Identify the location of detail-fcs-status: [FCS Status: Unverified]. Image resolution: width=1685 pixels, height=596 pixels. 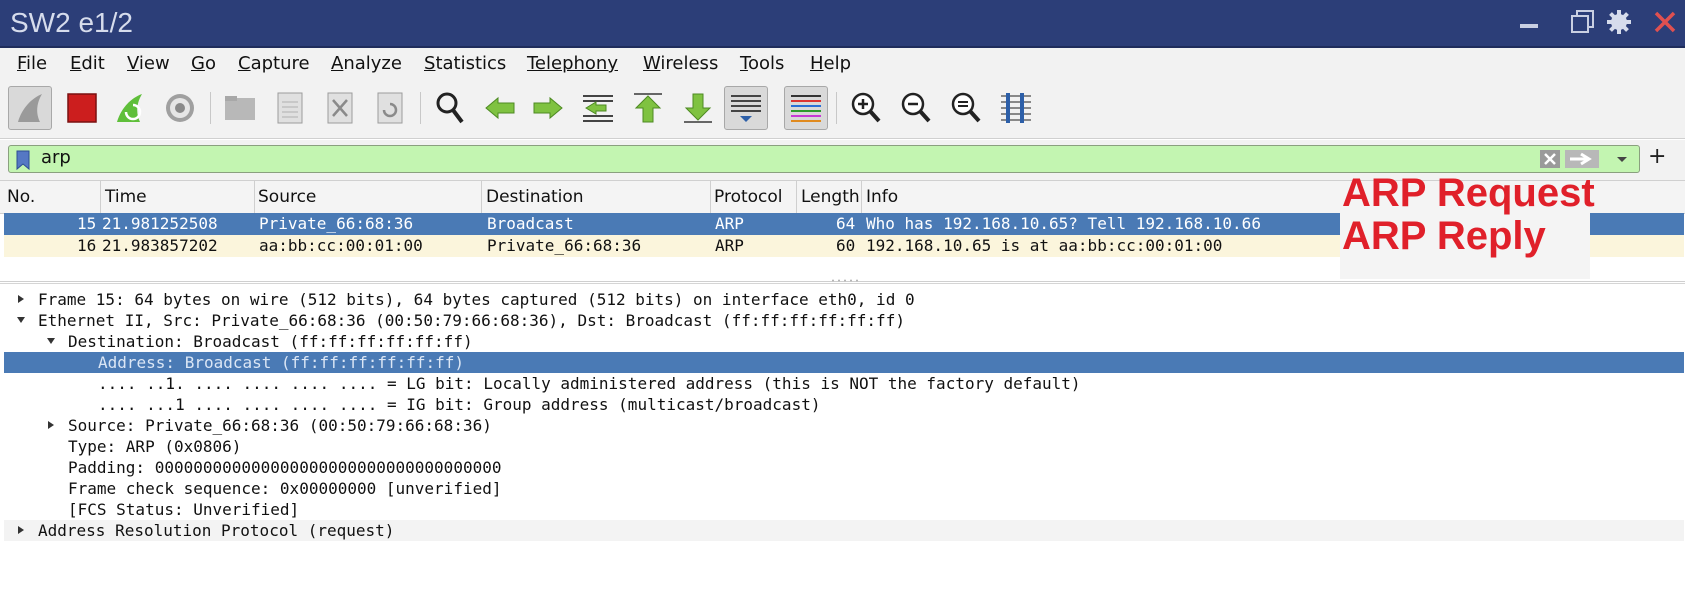
(844, 509).